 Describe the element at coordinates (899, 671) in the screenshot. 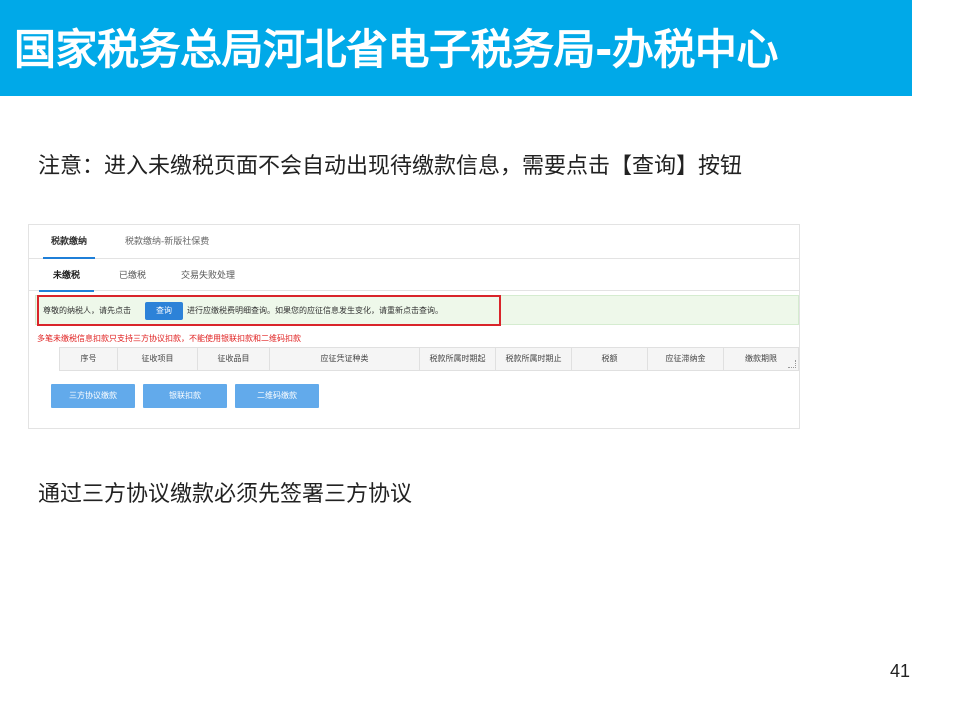

I see `page-number: 41` at that location.